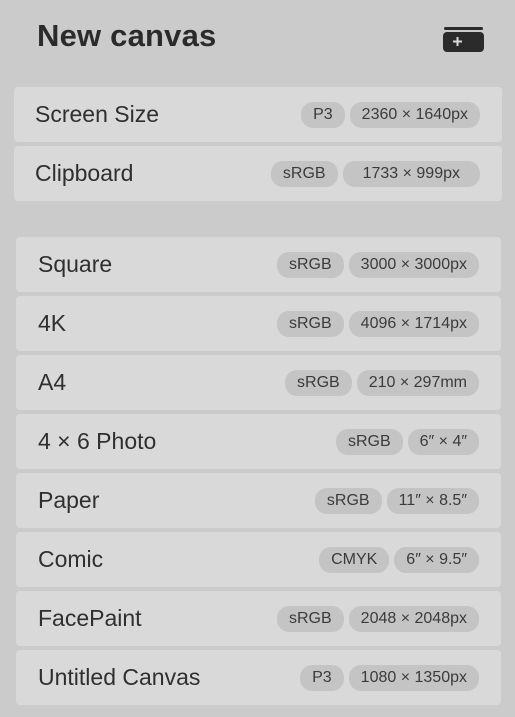 This screenshot has height=717, width=515. Describe the element at coordinates (258, 323) in the screenshot. I see `canvas-row-4k: 4K sRGB 4096 × 1714px` at that location.